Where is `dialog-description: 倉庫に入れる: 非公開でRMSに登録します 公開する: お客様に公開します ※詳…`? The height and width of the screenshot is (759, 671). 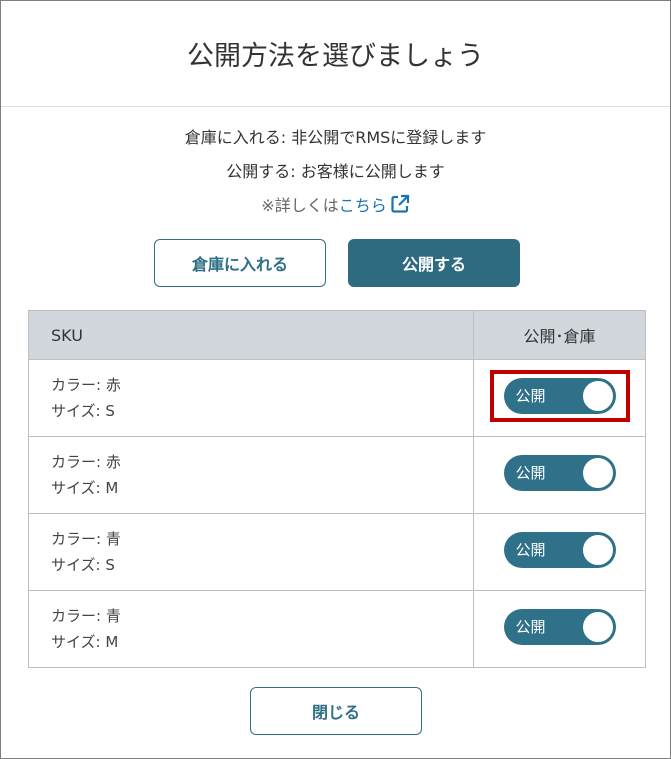 dialog-description: 倉庫に入れる: 非公開でRMSに登録します 公開する: お客様に公開します ※詳… is located at coordinates (335, 172).